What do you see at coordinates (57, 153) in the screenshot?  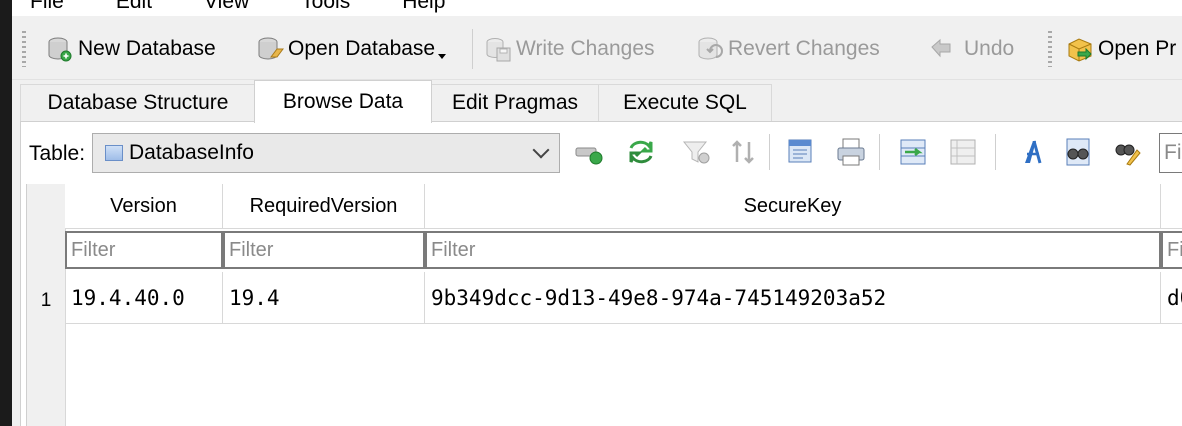 I see `table-label: Table:` at bounding box center [57, 153].